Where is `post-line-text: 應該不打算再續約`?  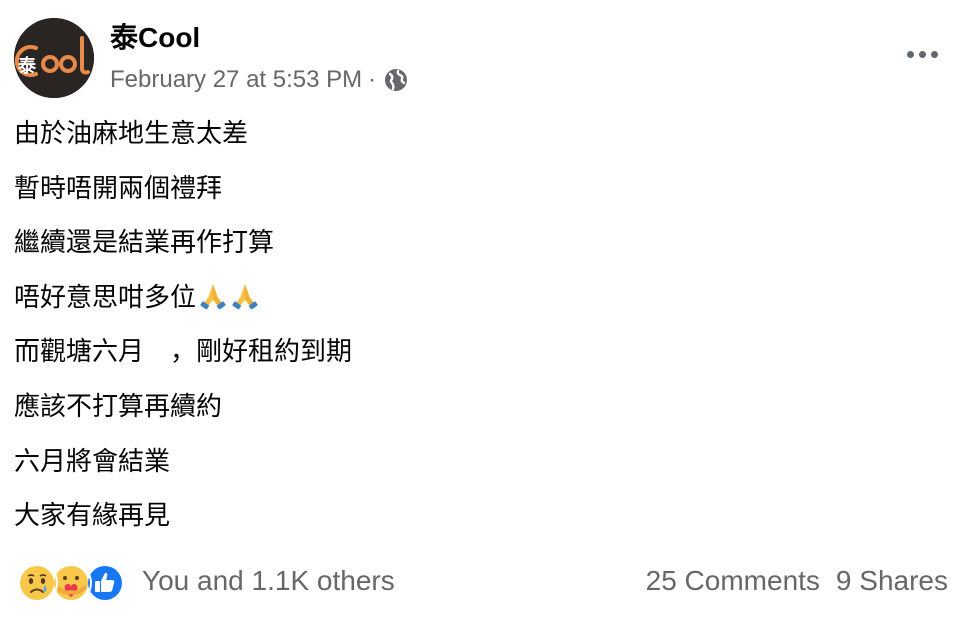
post-line-text: 應該不打算再續約 is located at coordinates (118, 406).